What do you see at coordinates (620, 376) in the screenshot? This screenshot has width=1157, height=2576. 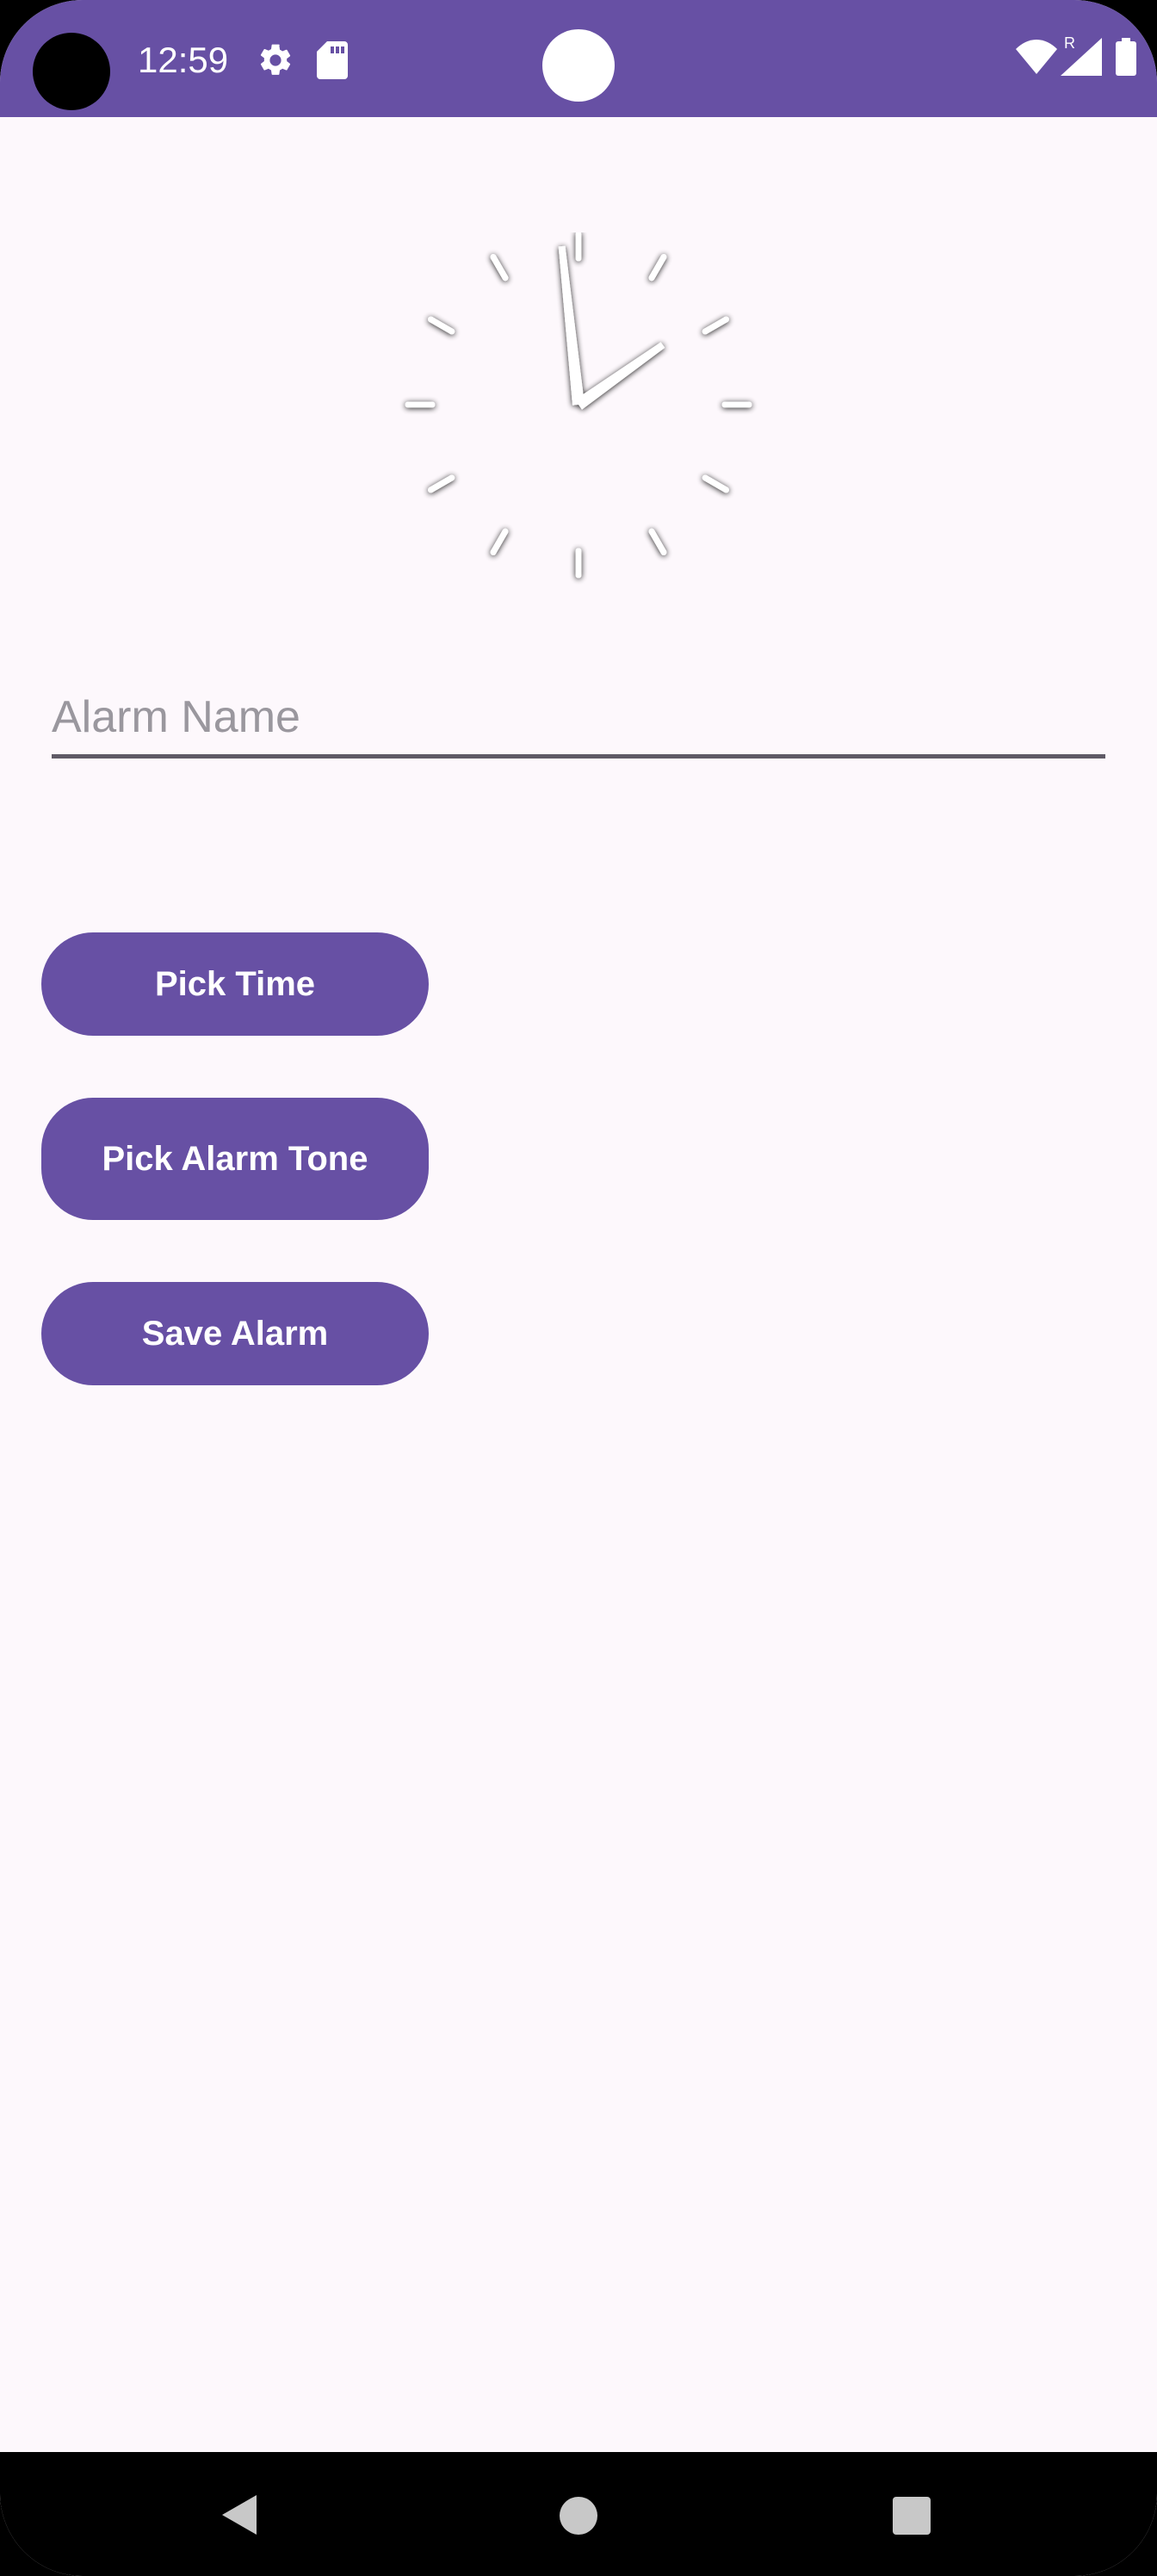 I see `clock-hour-hand` at bounding box center [620, 376].